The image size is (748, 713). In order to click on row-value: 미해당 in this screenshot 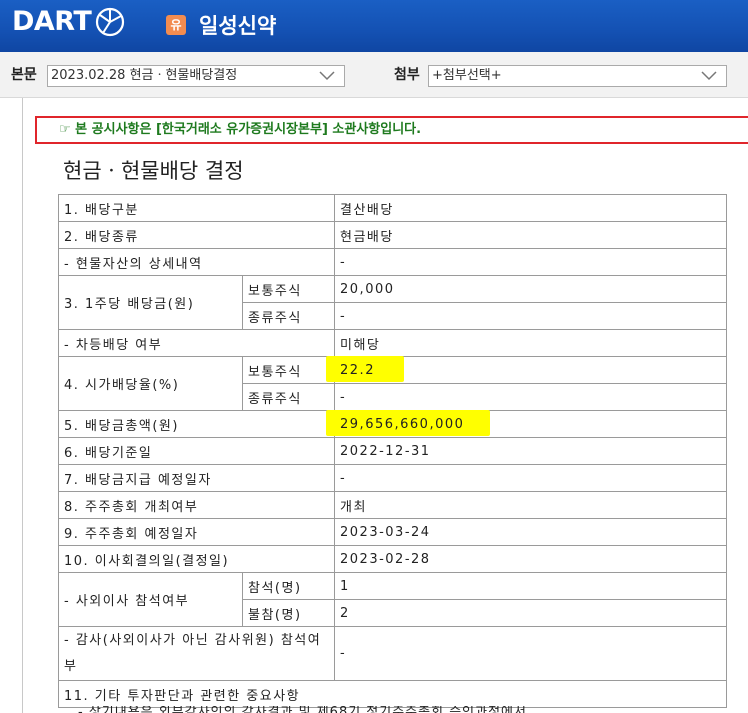, I will do `click(531, 343)`.